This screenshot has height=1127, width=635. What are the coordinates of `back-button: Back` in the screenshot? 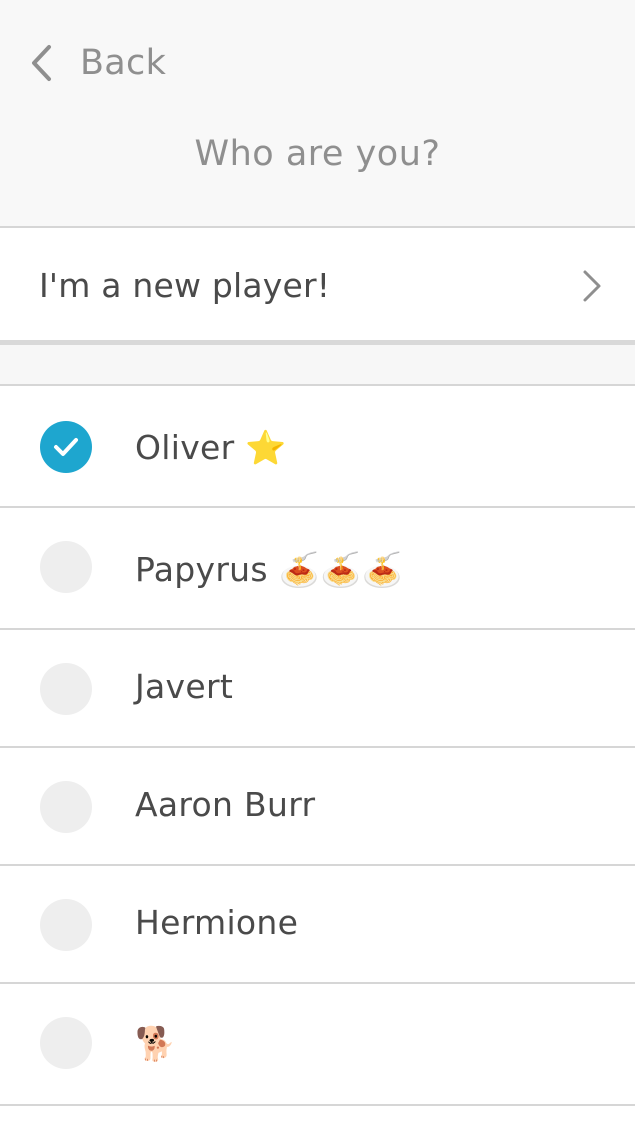 It's located at (98, 63).